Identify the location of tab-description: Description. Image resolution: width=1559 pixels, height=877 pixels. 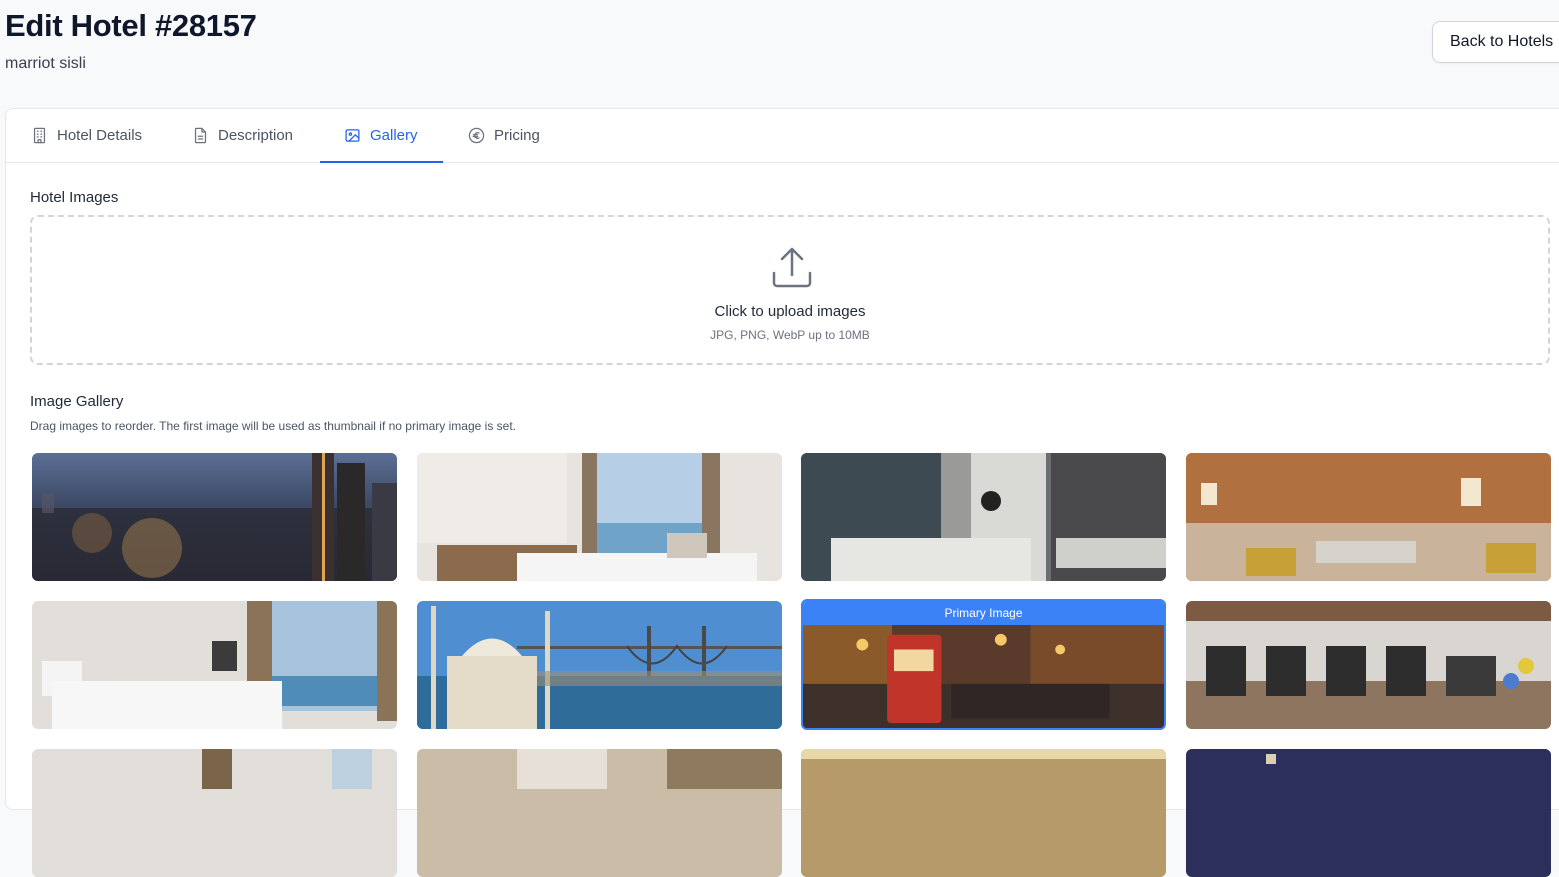
(242, 135).